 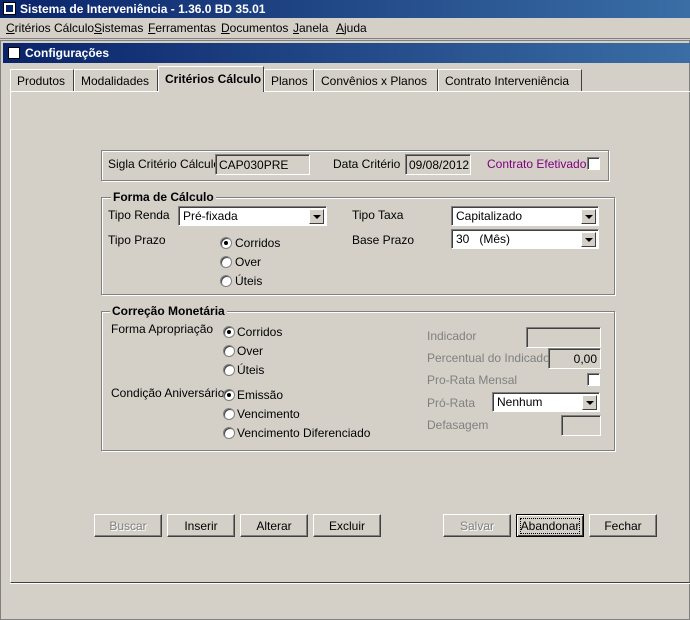 I want to click on abandonar-button: Abandonar, so click(x=550, y=525).